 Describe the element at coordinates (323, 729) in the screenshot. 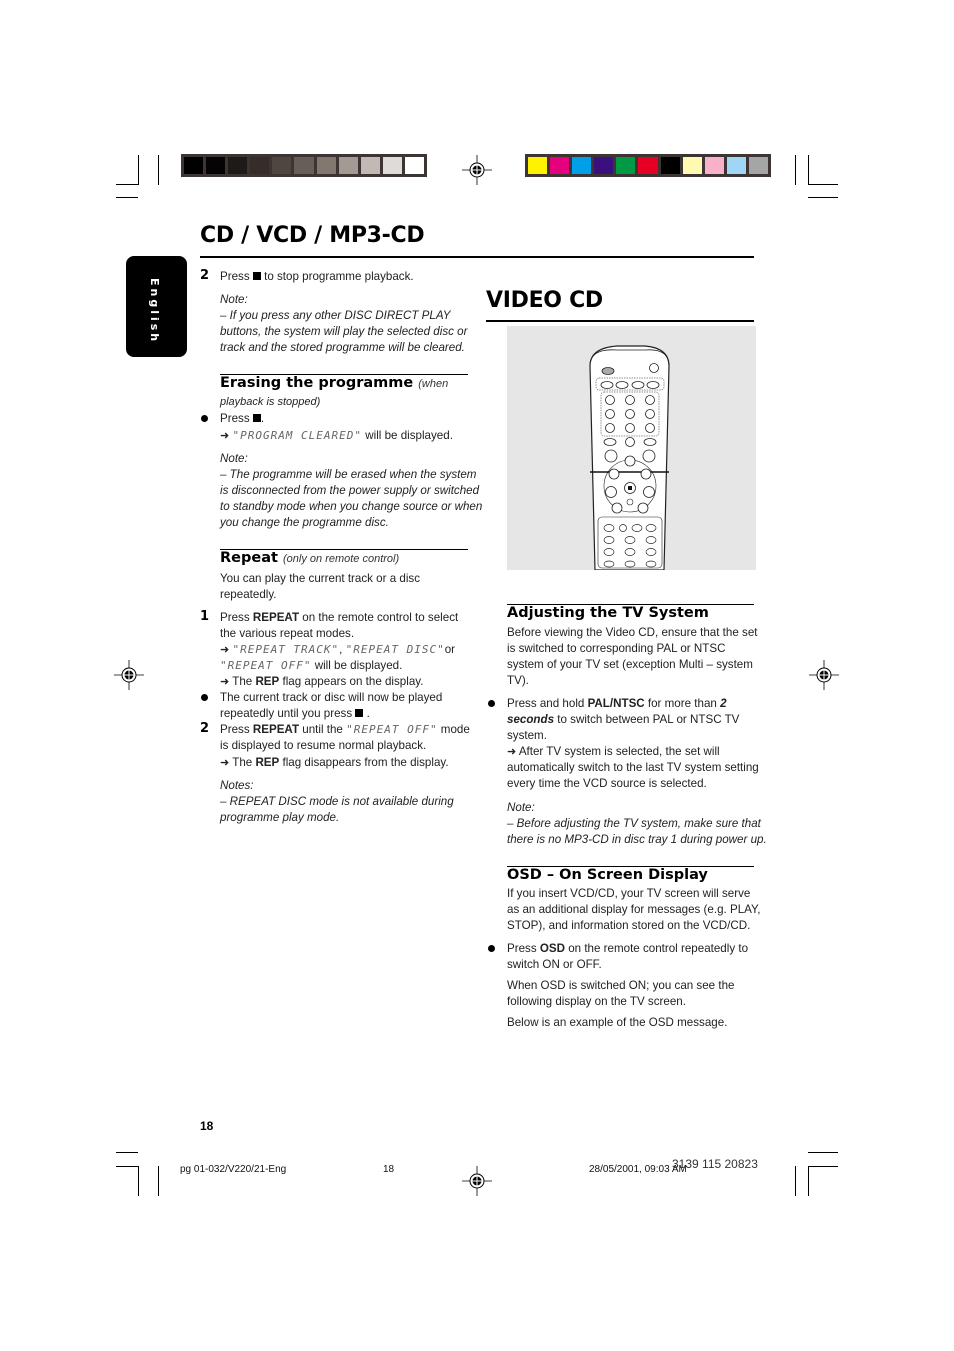

I see `text: until the` at that location.